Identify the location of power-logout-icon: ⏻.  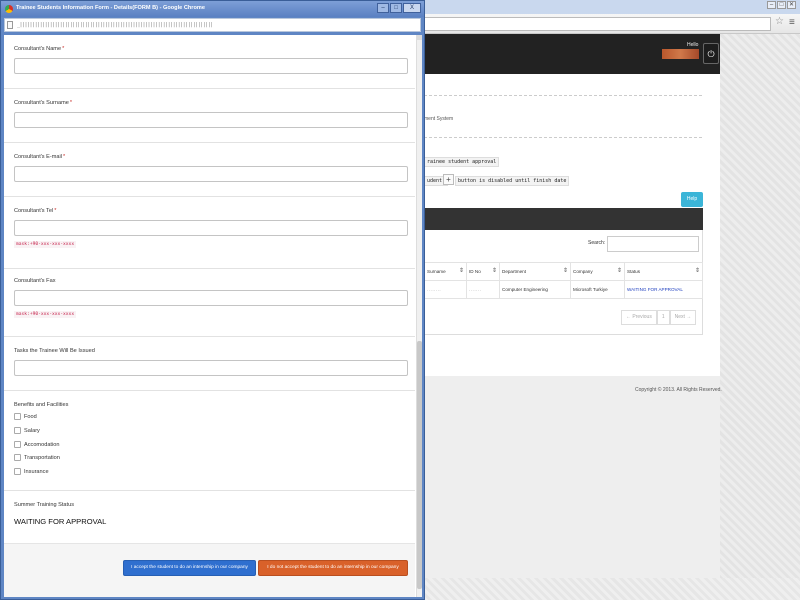
(711, 53).